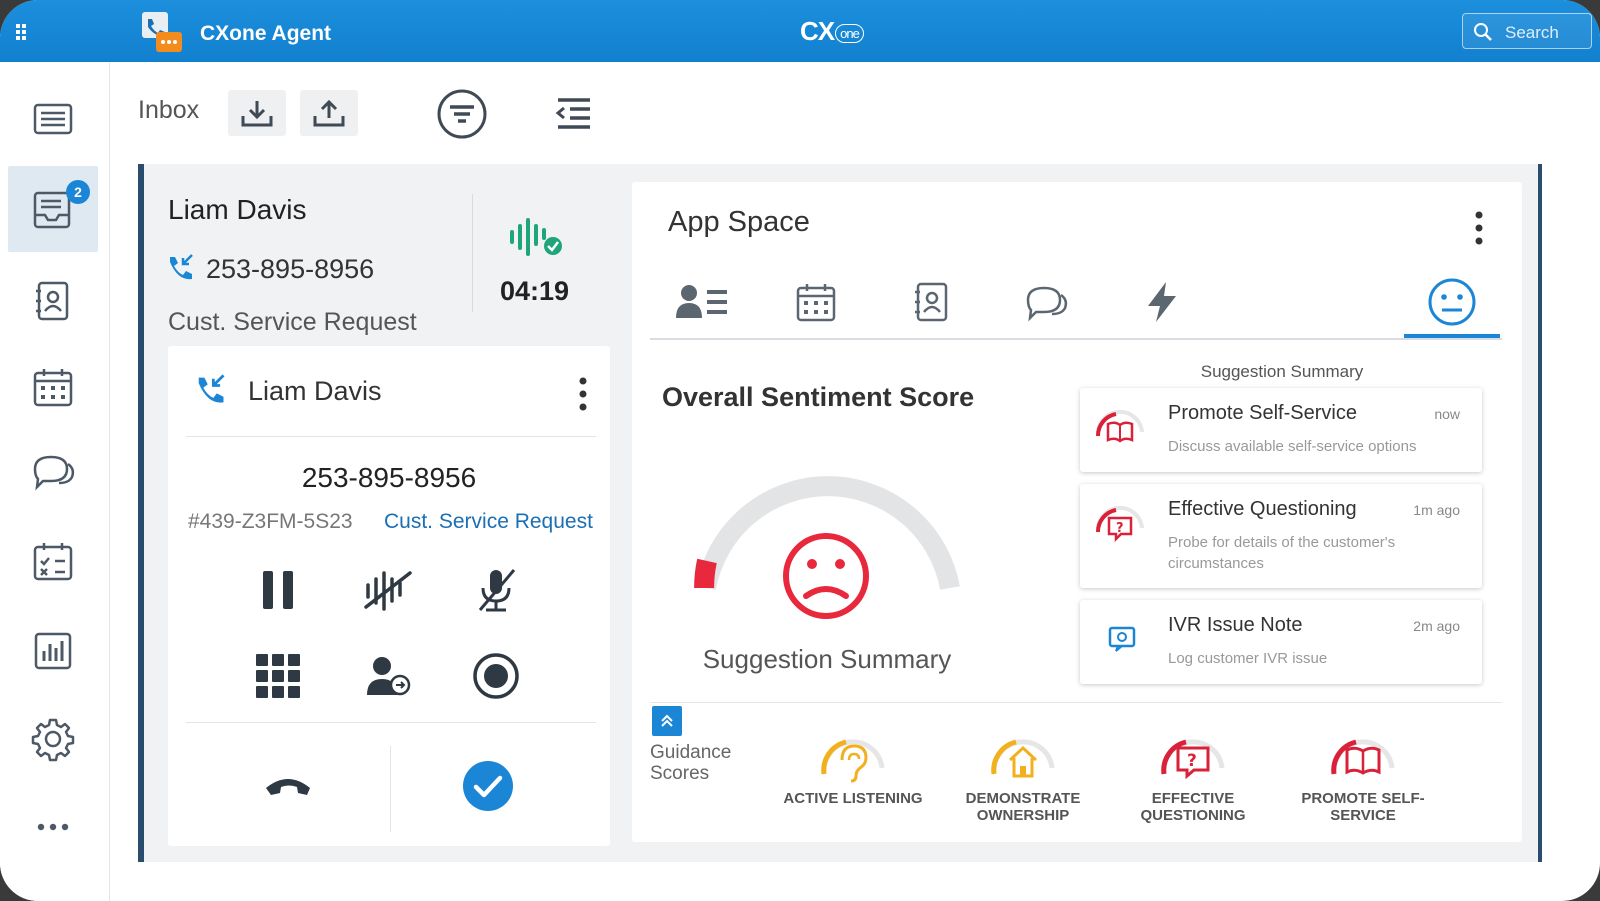 The width and height of the screenshot is (1600, 901). Describe the element at coordinates (705, 573) in the screenshot. I see `sentiment-gauge-fill` at that location.